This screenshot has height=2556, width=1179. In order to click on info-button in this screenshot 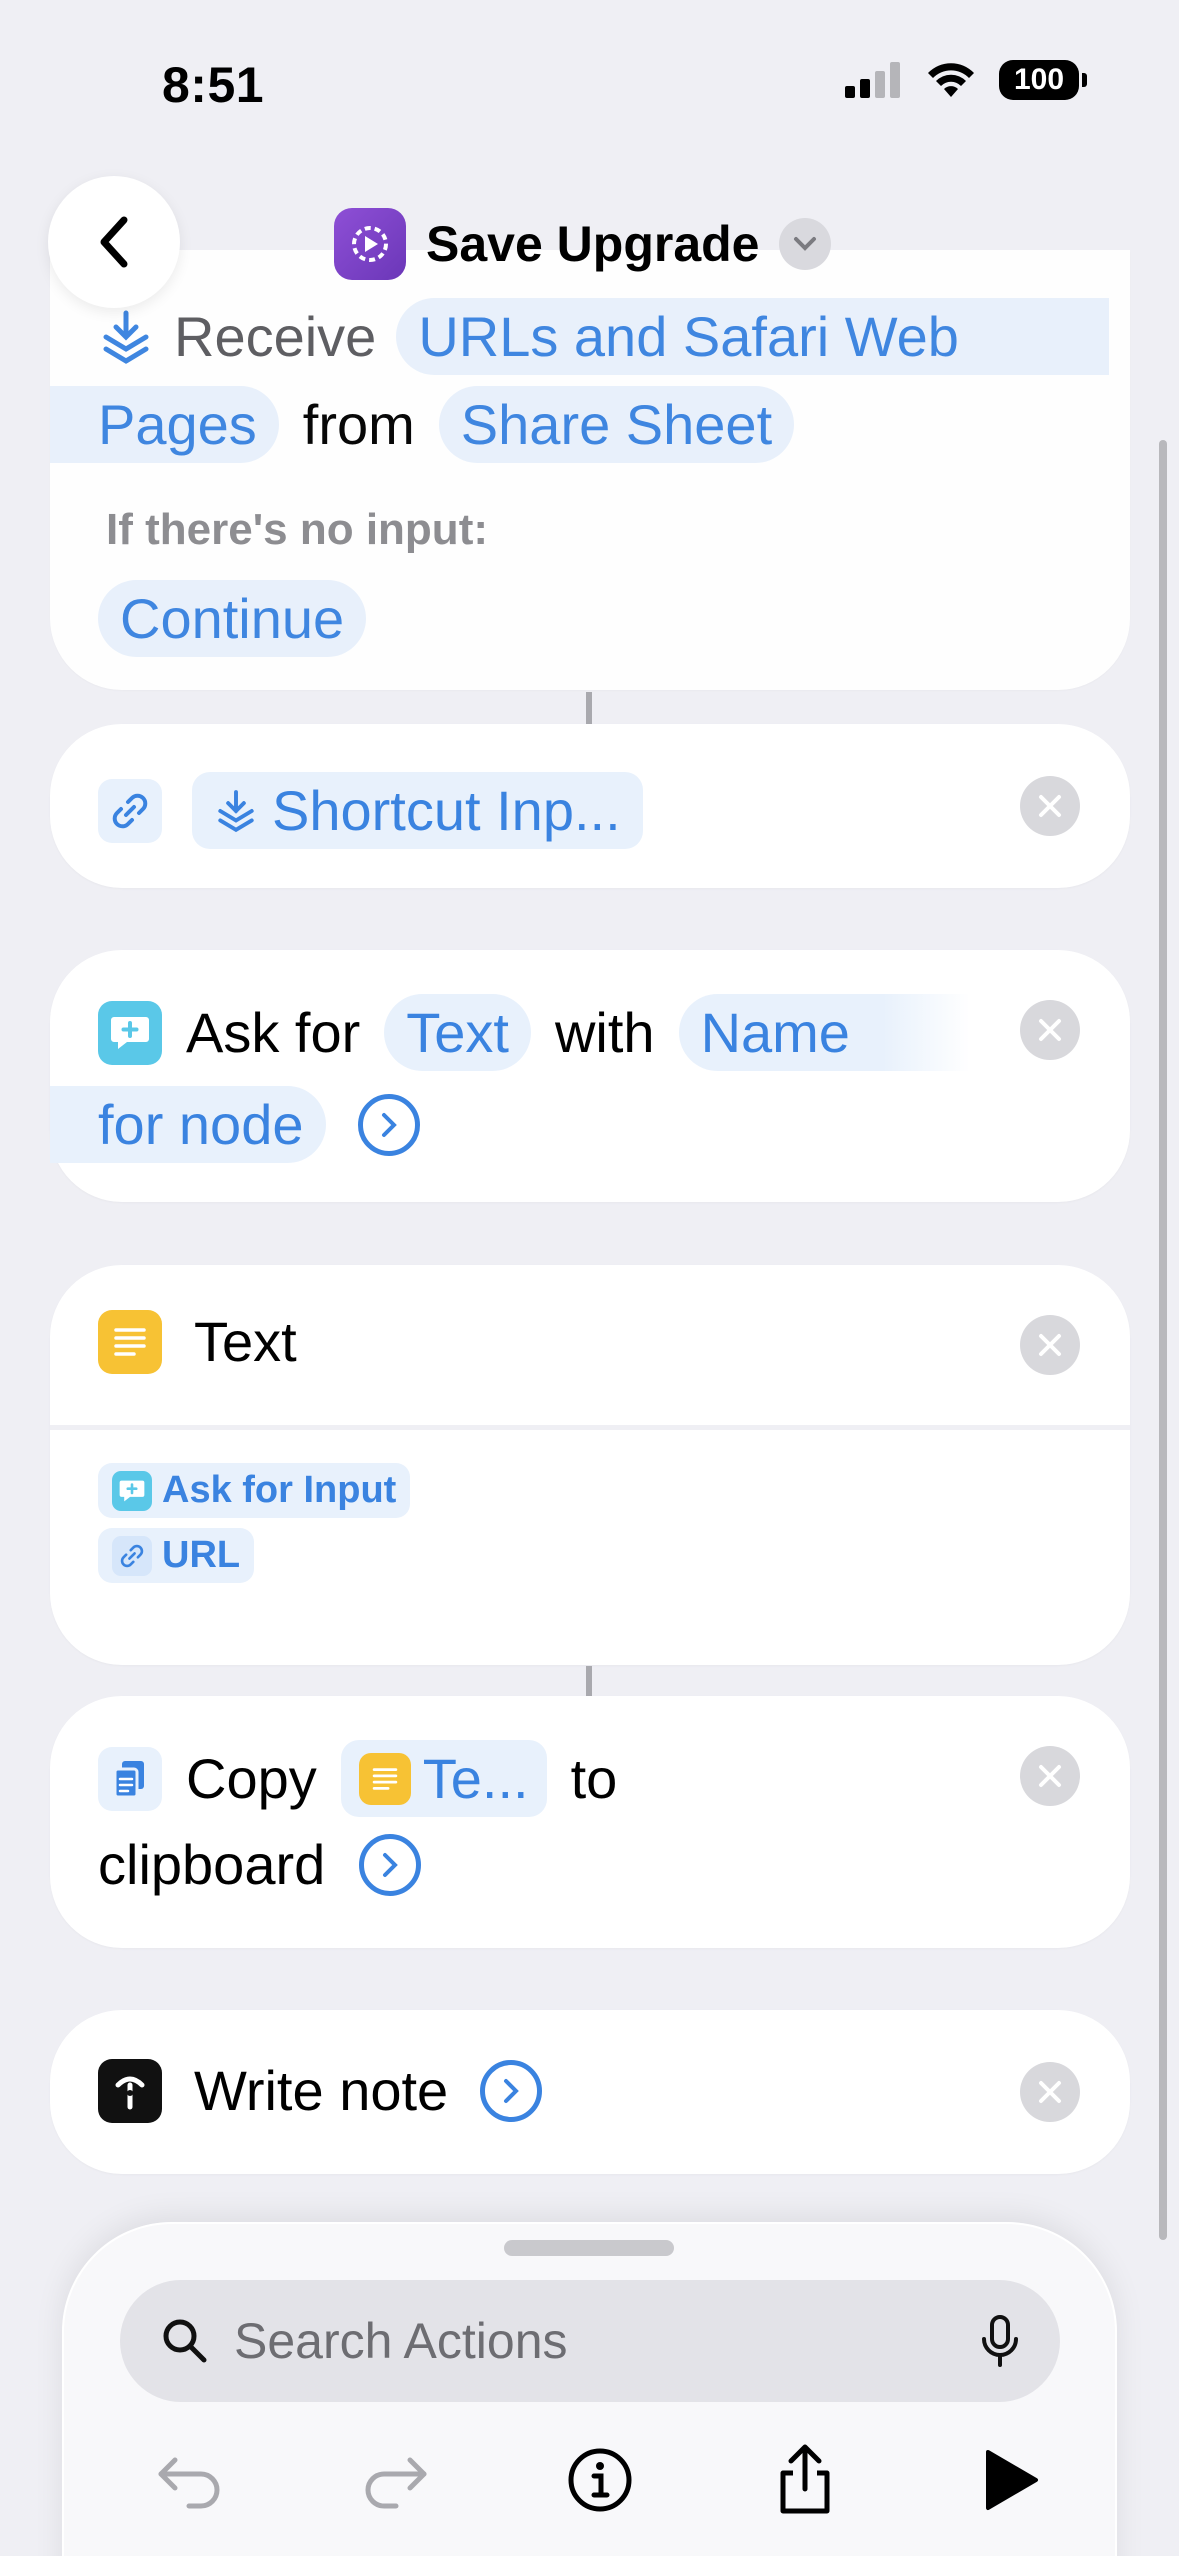, I will do `click(600, 2480)`.